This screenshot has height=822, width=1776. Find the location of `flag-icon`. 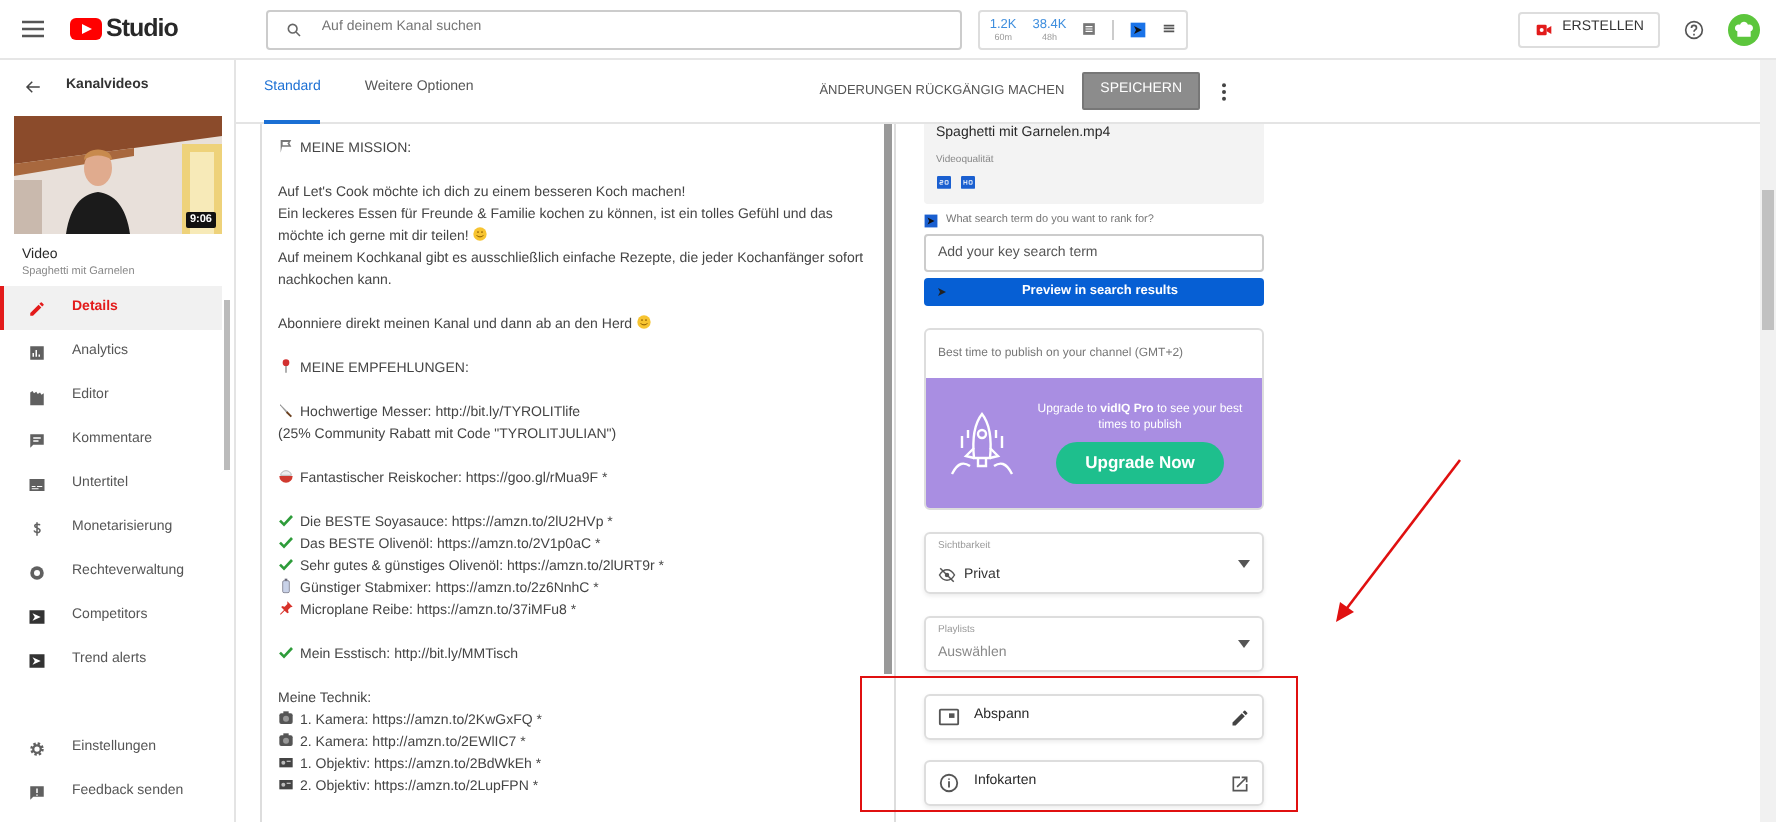

flag-icon is located at coordinates (286, 146).